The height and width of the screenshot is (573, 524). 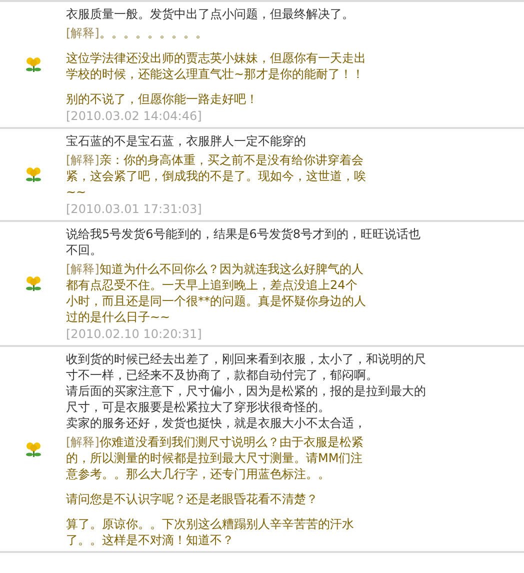 What do you see at coordinates (244, 242) in the screenshot?
I see `review-text: 说给我5号发货6号能到的，结果是6号发货8号才到的，旺旺说话也不回。` at bounding box center [244, 242].